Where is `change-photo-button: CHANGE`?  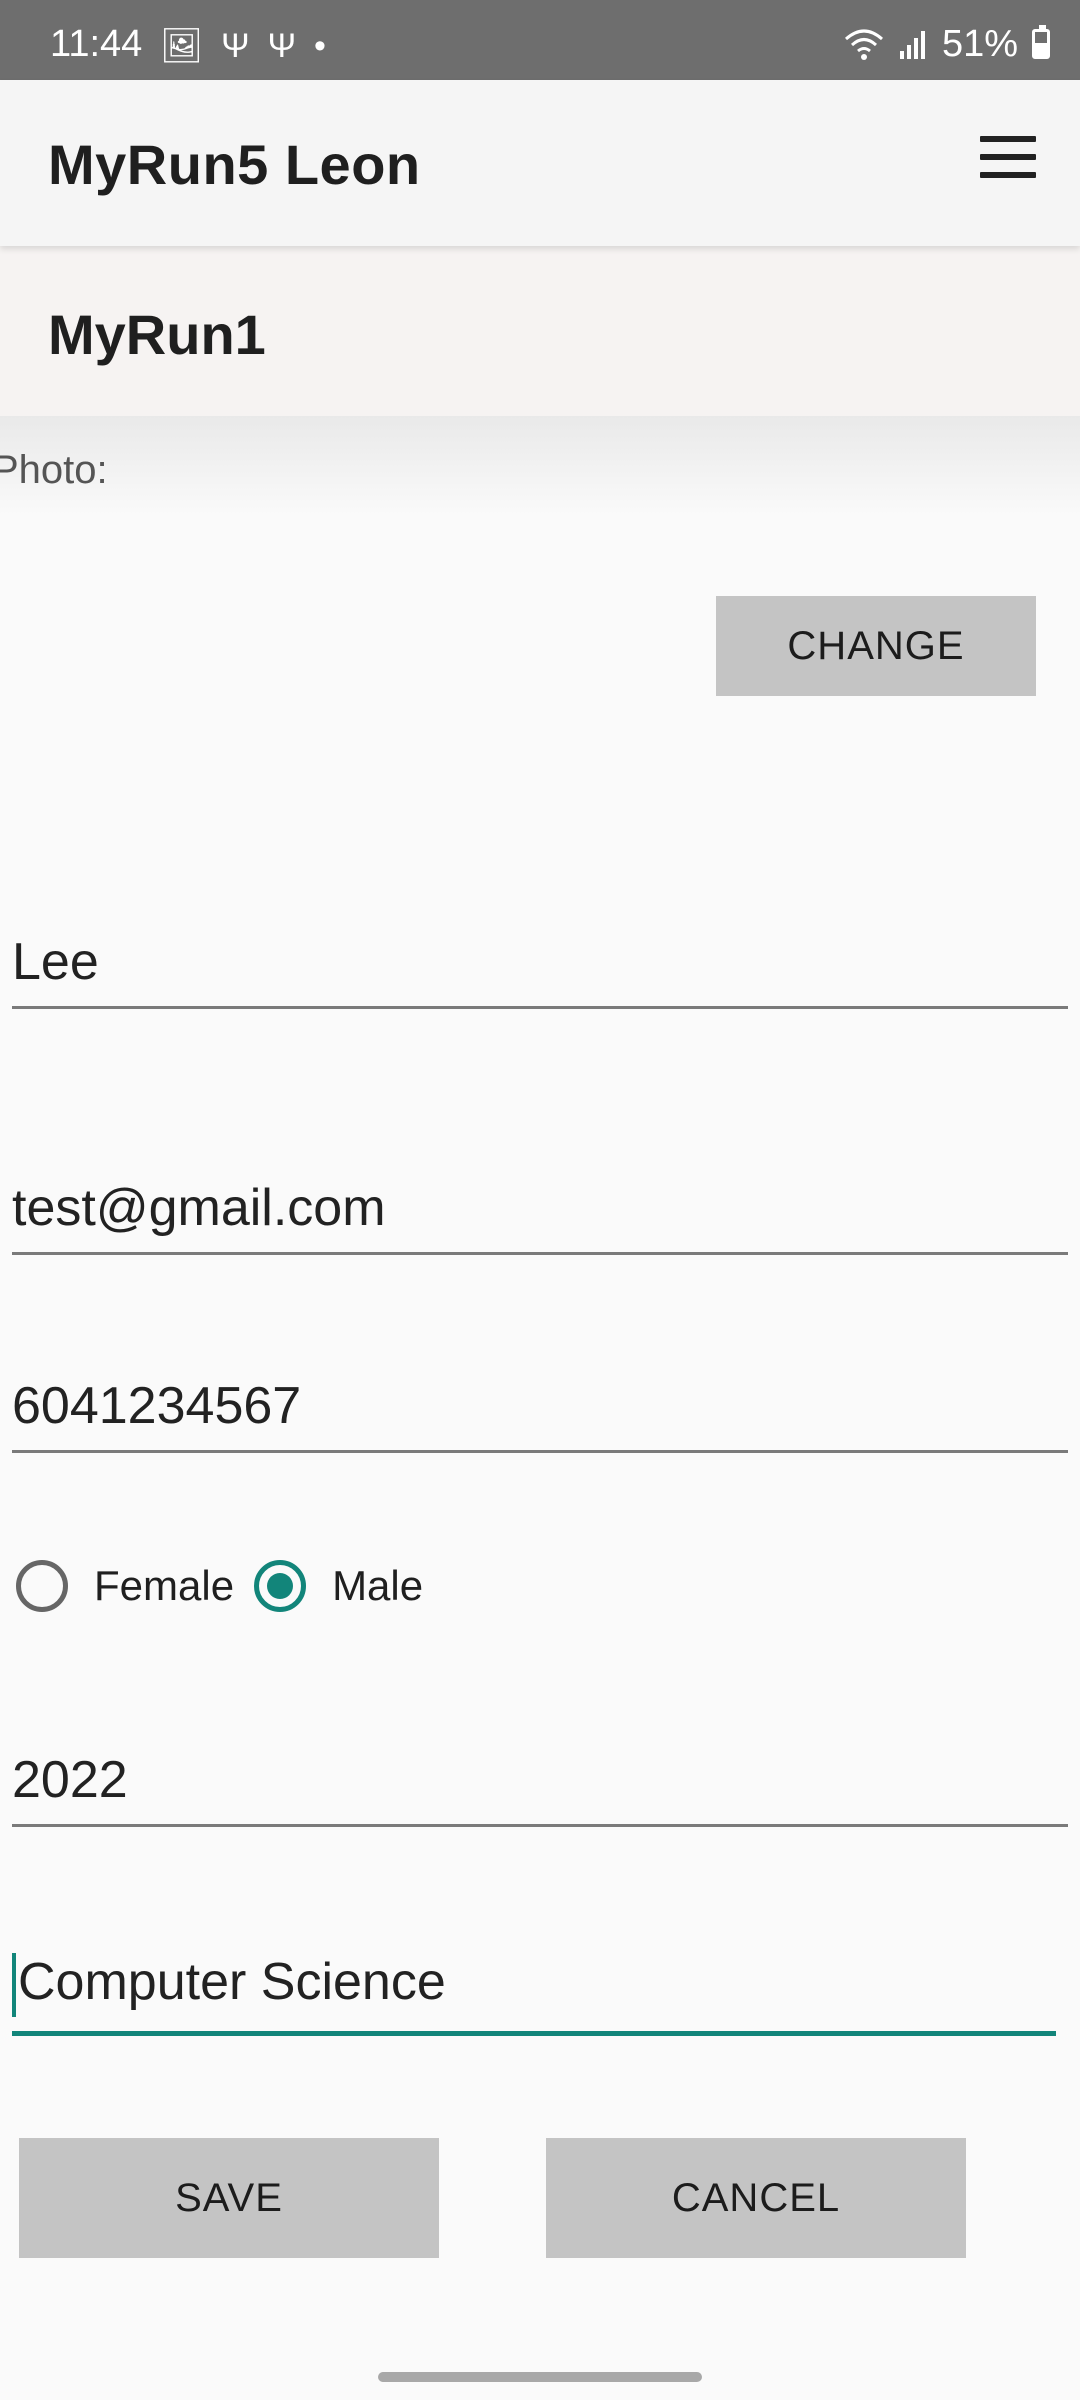
change-photo-button: CHANGE is located at coordinates (876, 646).